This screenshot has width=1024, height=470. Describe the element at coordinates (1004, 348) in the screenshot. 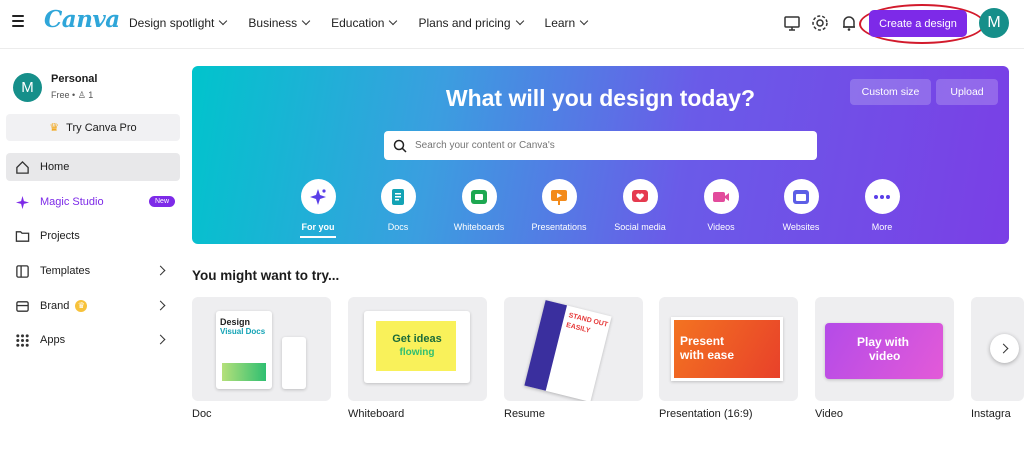

I see `carousel-next-button` at that location.